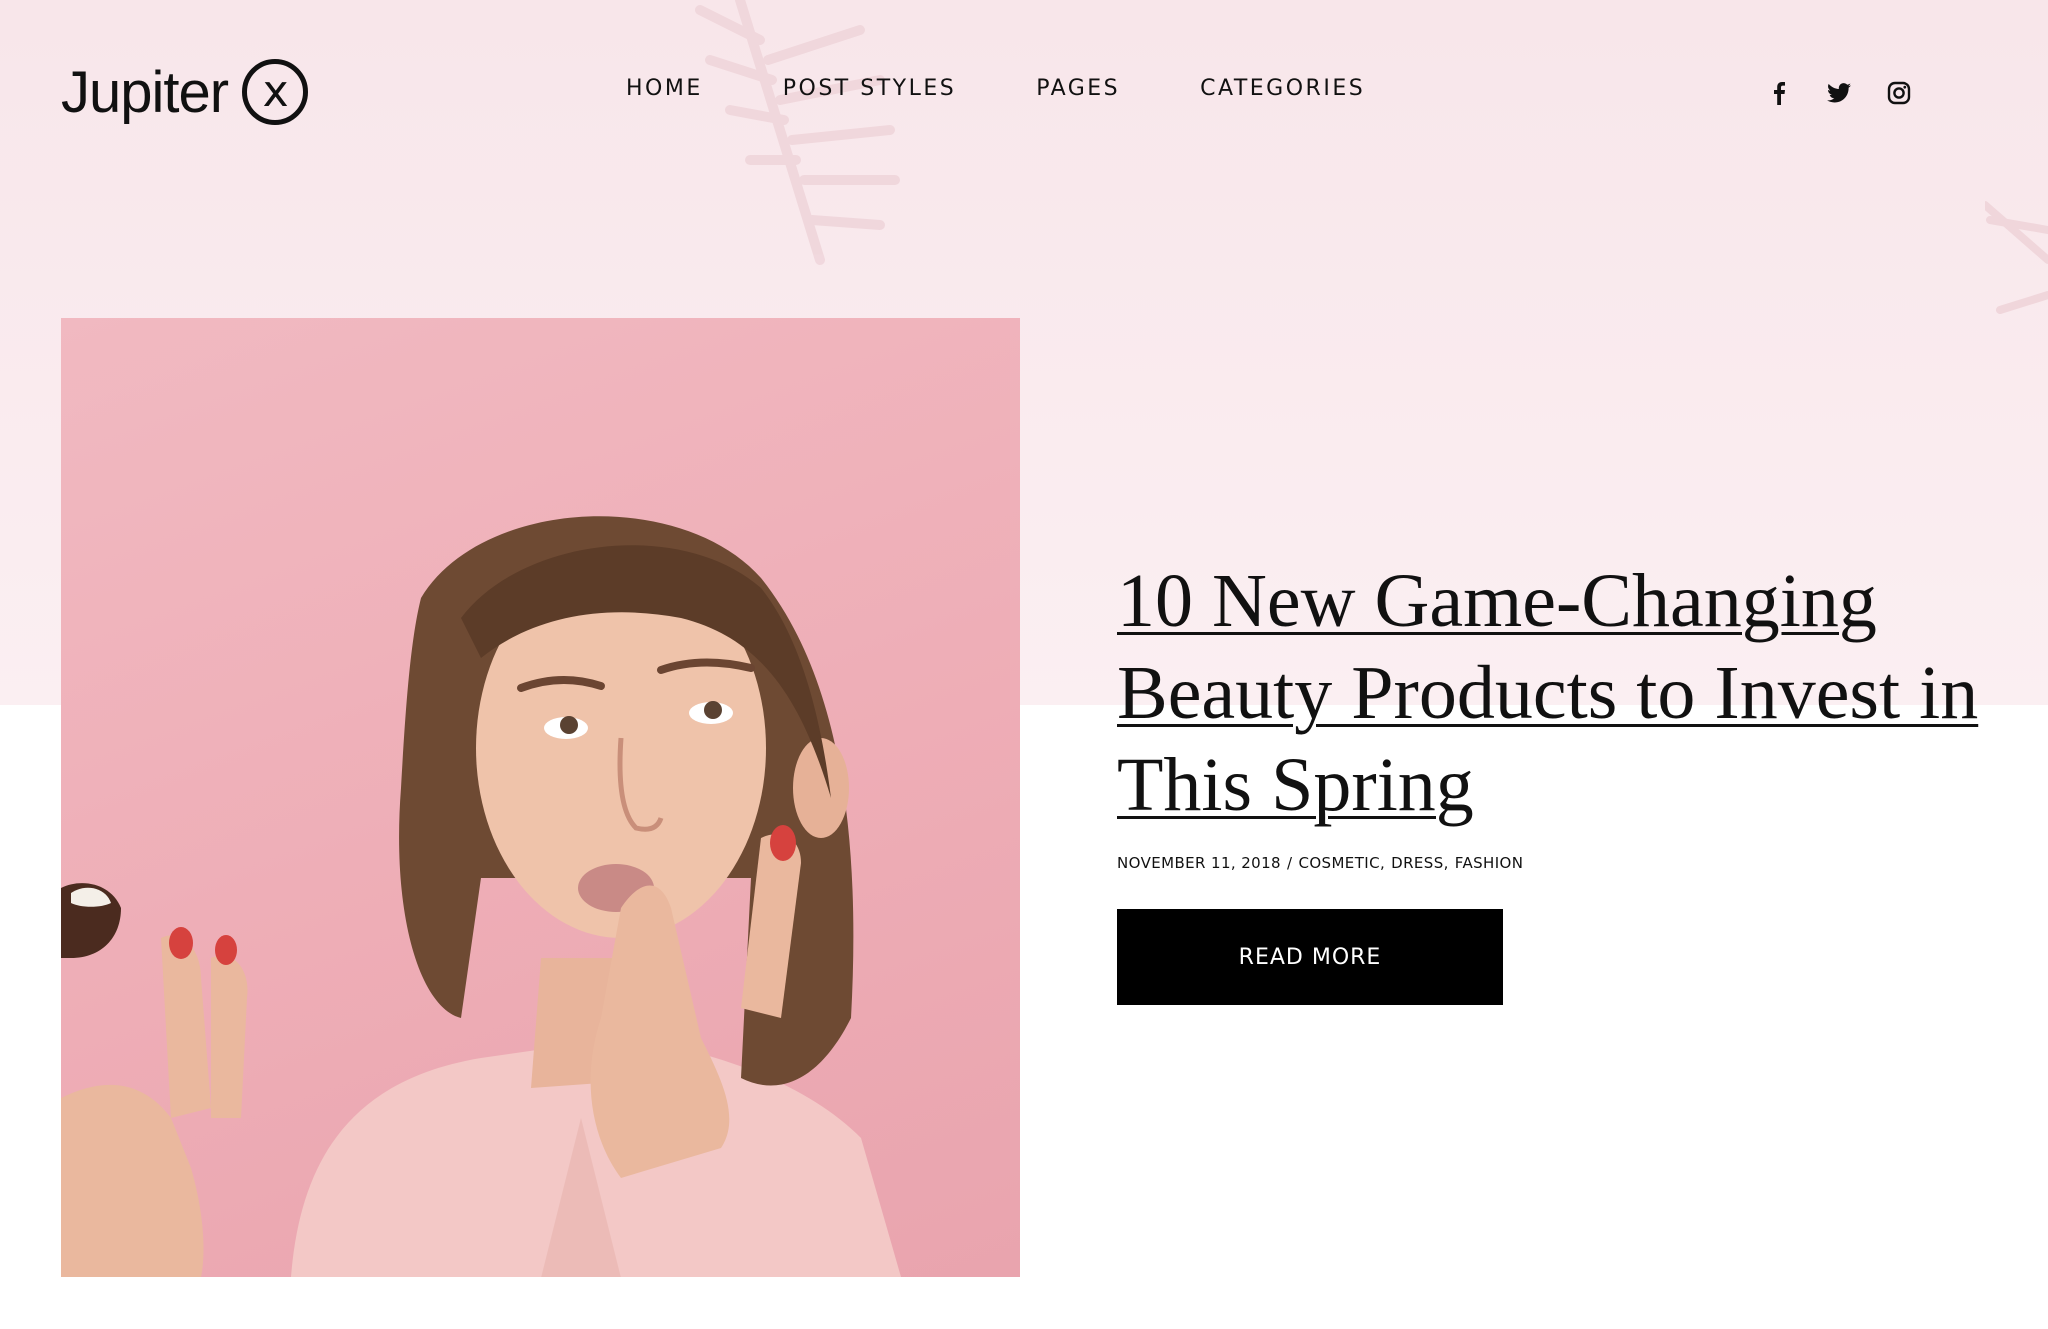 The image size is (2048, 1329). I want to click on logo-x-mark: x, so click(275, 92).